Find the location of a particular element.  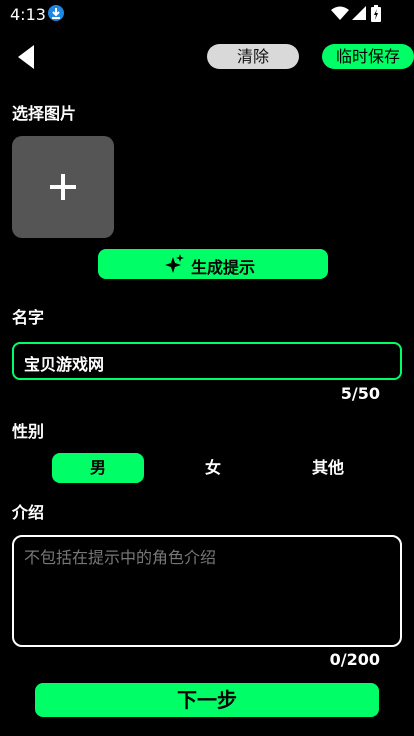

gender-option-other: 其他 is located at coordinates (328, 468).